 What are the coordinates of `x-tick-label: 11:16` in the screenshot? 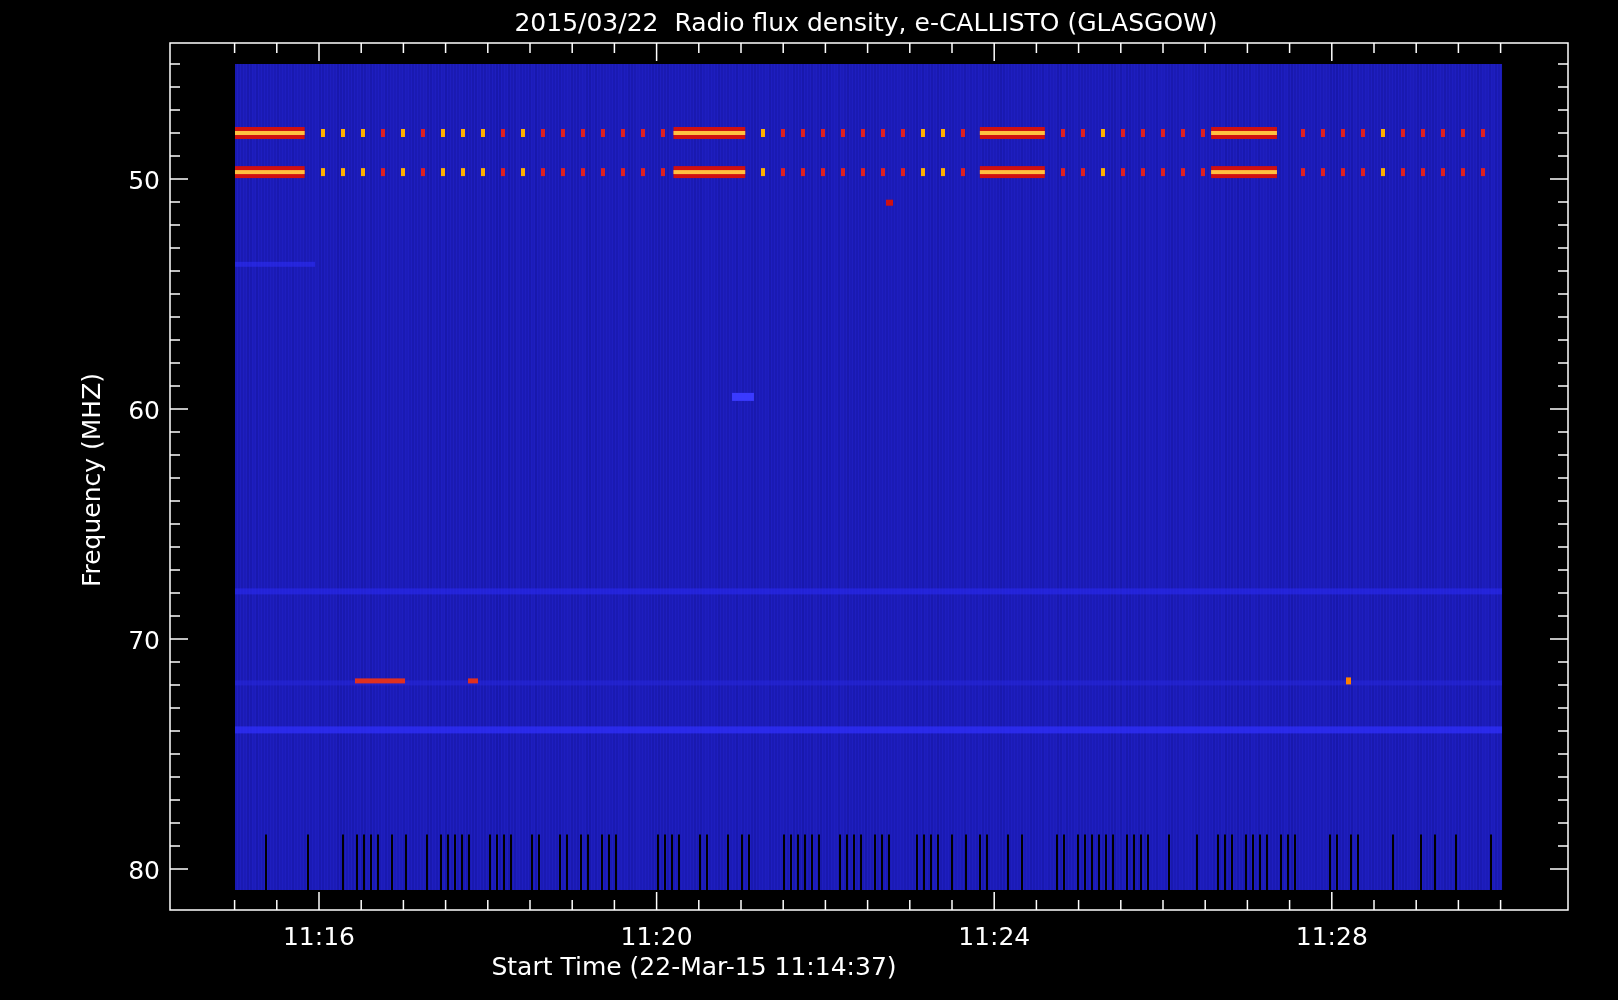 It's located at (319, 936).